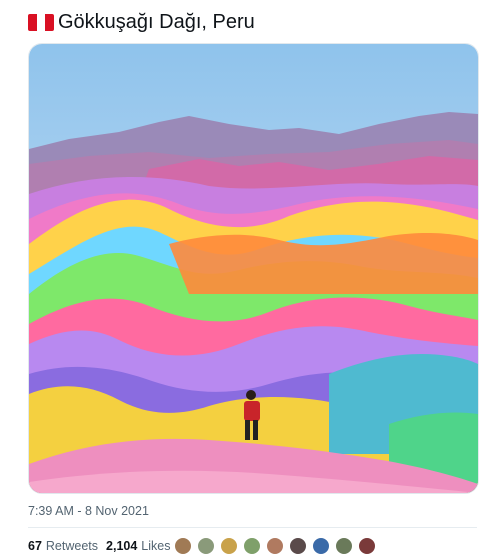 This screenshot has height=556, width=504. I want to click on divider, so click(252, 527).